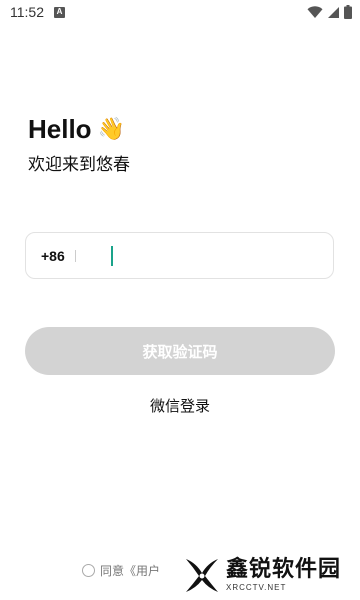 Image resolution: width=360 pixels, height=600 pixels. I want to click on agreement-radio, so click(88, 570).